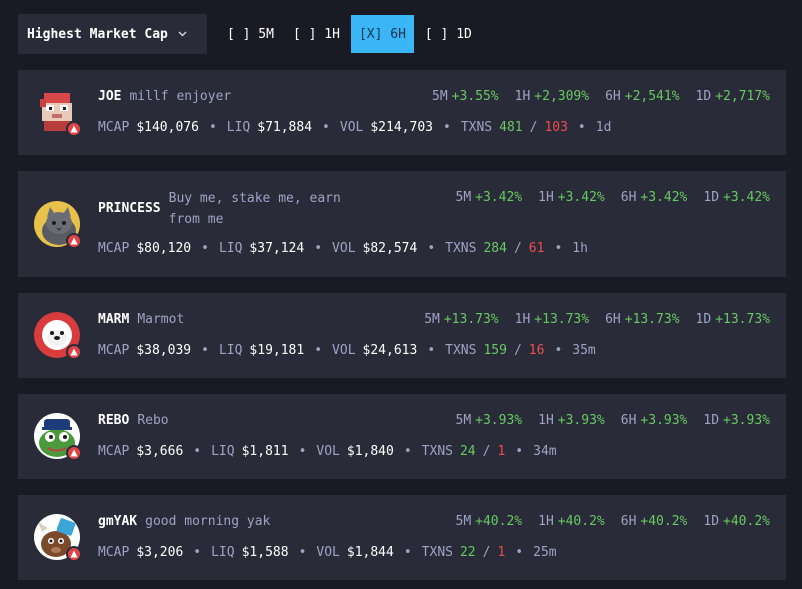 The height and width of the screenshot is (589, 802). Describe the element at coordinates (552, 96) in the screenshot. I see `change-1h: 1H +2,309%` at that location.